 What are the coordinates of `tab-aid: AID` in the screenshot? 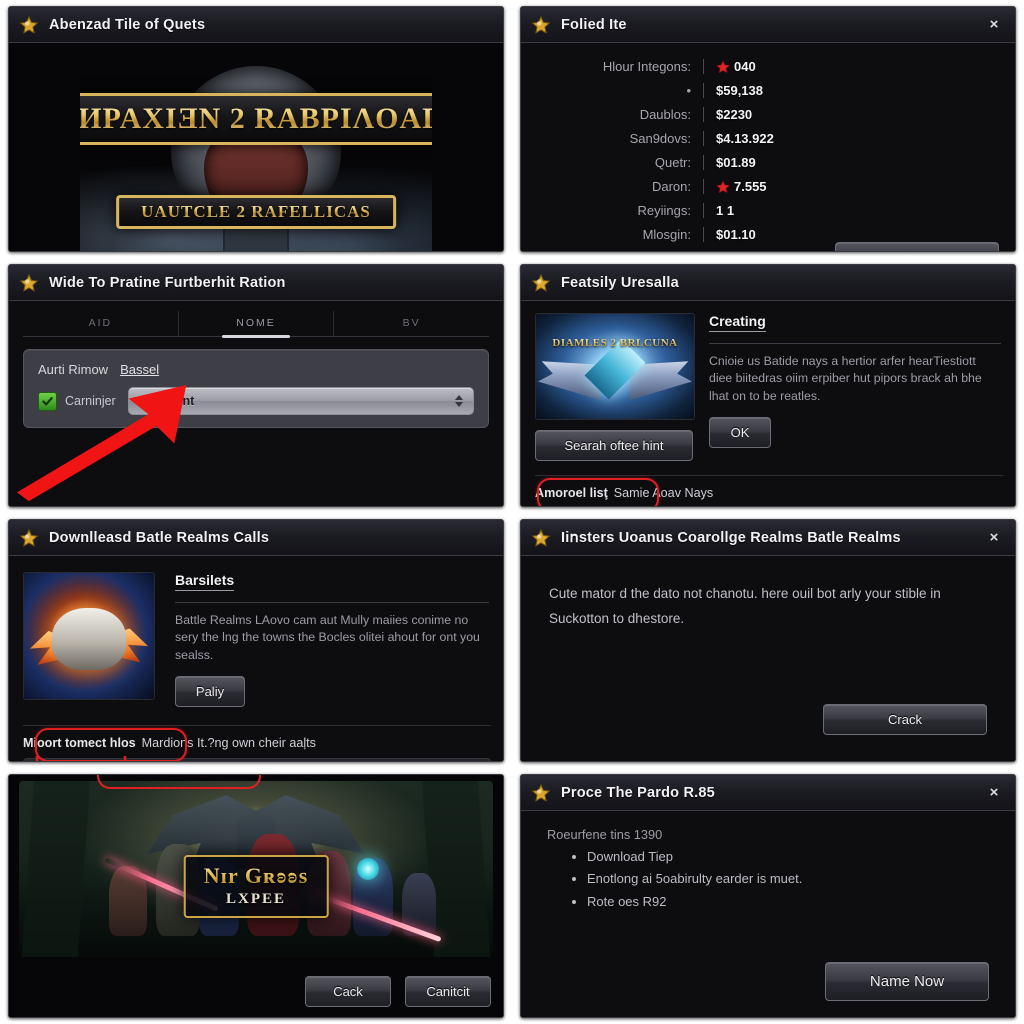 It's located at (100, 323).